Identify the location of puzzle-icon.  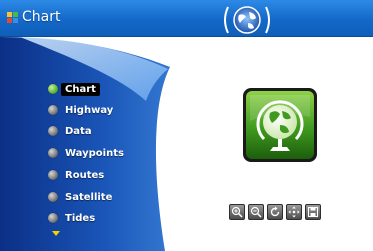
(12, 17).